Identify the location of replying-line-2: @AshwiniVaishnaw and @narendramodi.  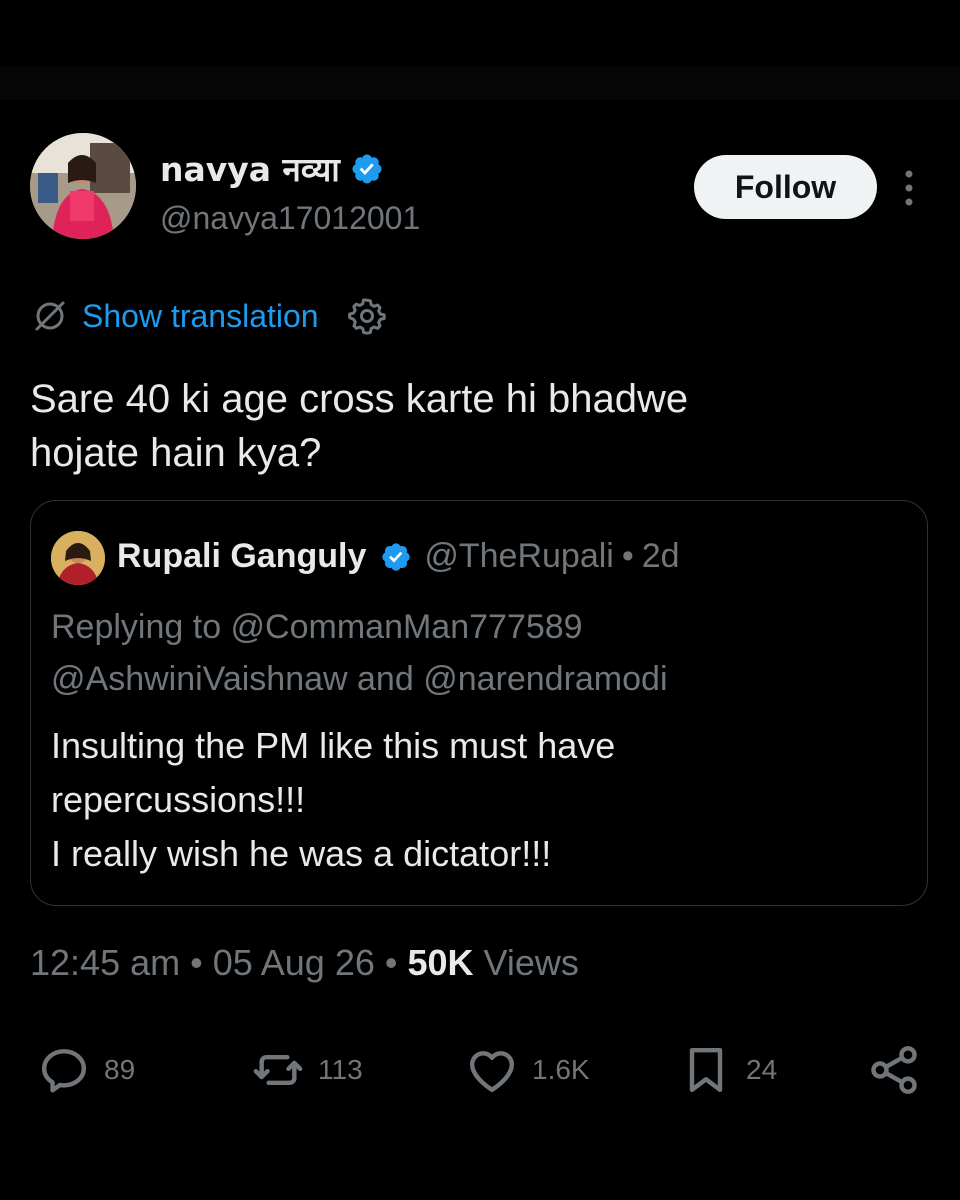
(359, 679).